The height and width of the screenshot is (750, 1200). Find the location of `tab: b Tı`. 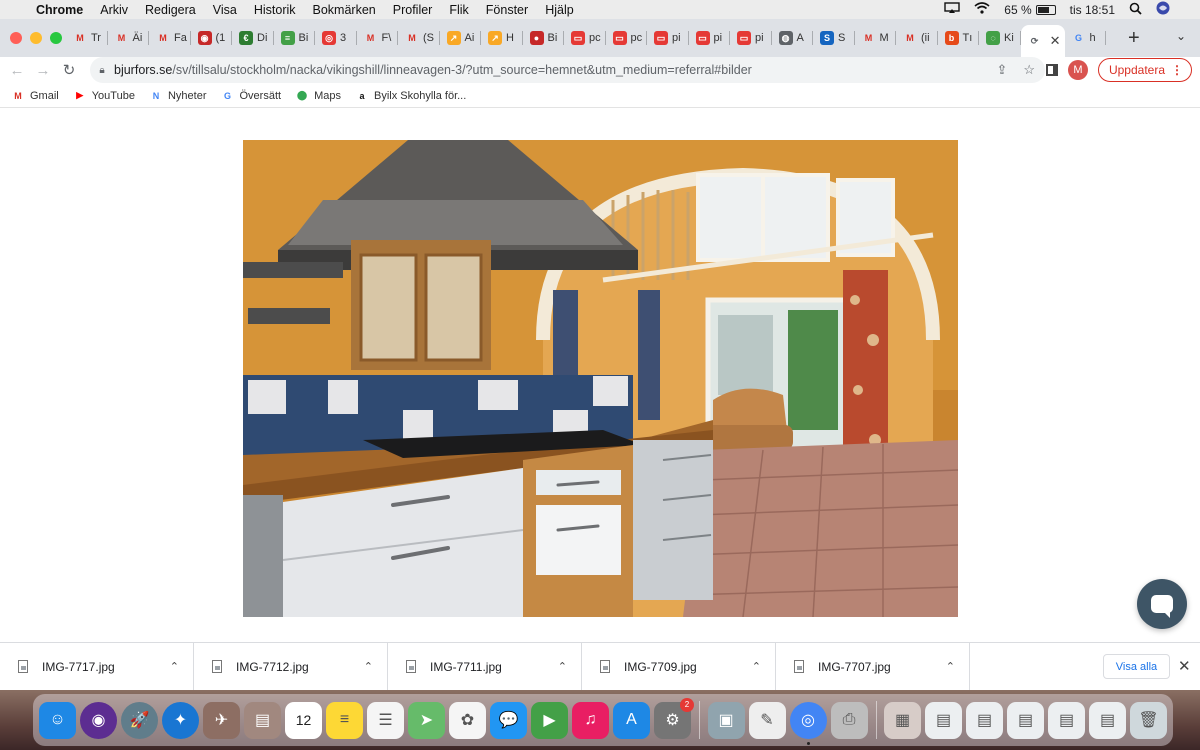

tab: b Tı is located at coordinates (959, 38).